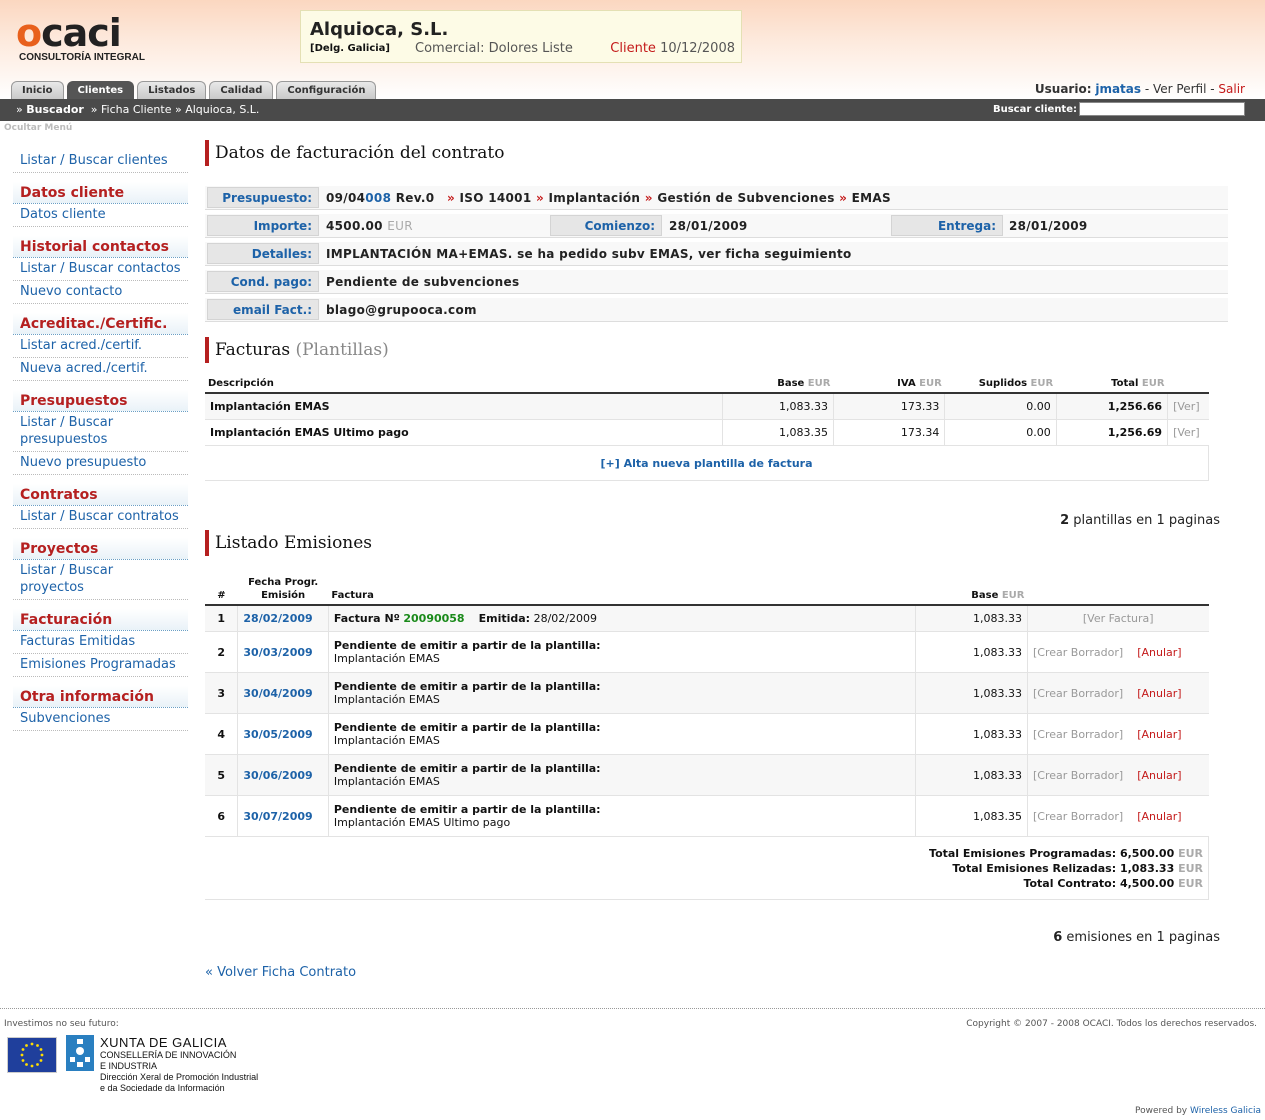  I want to click on col-num: #, so click(221, 590).